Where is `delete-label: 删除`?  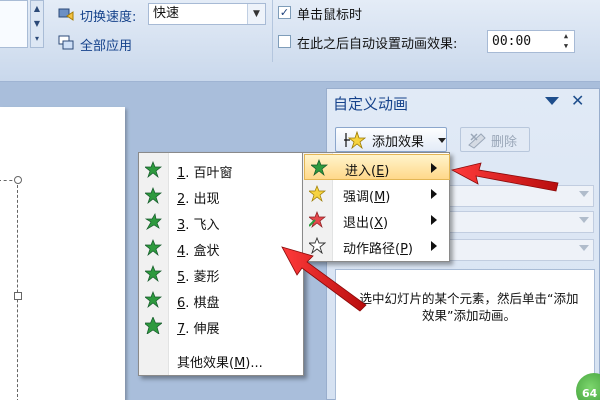 delete-label: 删除 is located at coordinates (504, 142).